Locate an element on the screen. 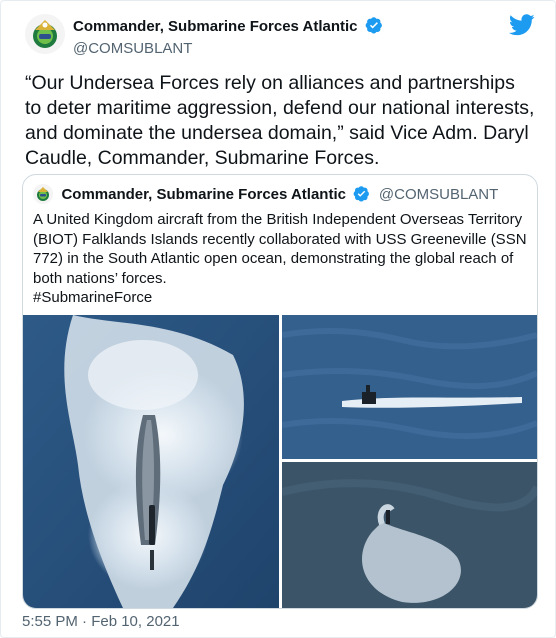 The image size is (556, 638). quoted-author-handle: @COMSUBLANT is located at coordinates (438, 194).